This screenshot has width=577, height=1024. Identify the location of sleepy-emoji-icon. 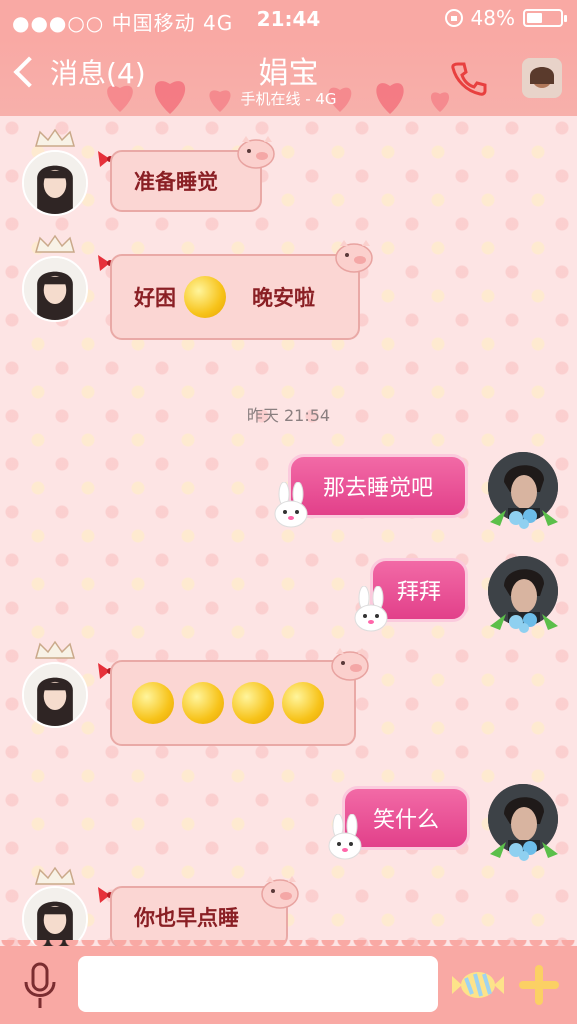
(205, 297).